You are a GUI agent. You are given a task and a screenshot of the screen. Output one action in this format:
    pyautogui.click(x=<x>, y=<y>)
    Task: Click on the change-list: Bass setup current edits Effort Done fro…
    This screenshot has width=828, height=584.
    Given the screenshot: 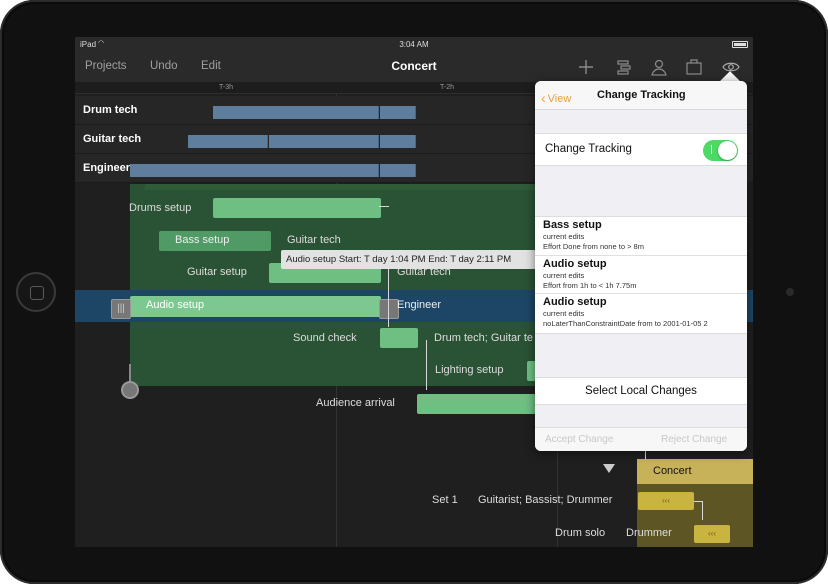 What is the action you would take?
    pyautogui.click(x=641, y=275)
    